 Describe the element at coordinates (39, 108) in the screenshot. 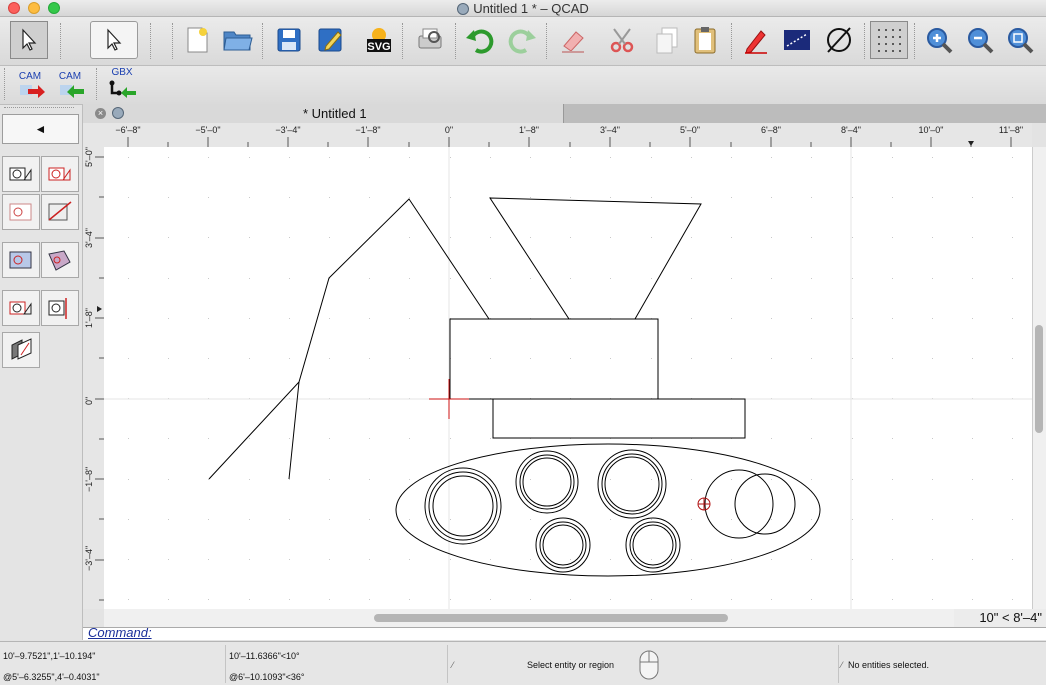

I see `dock-grip` at that location.